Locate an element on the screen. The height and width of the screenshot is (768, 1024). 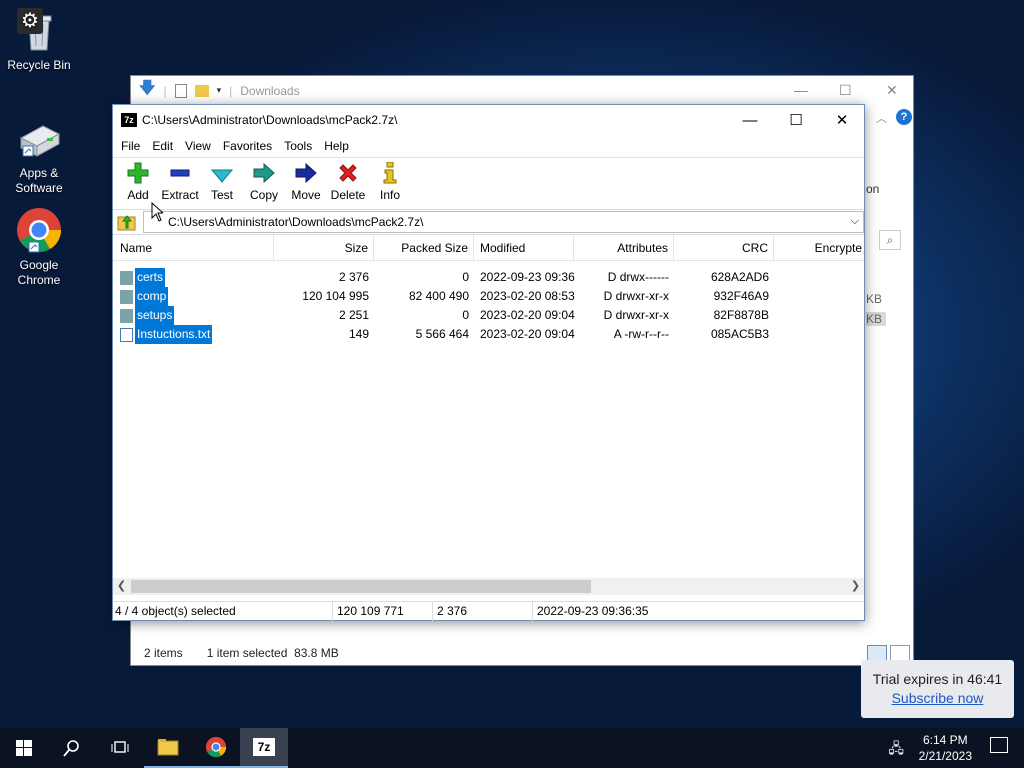
dropdown-icon: ▾ is located at coordinates (219, 90).